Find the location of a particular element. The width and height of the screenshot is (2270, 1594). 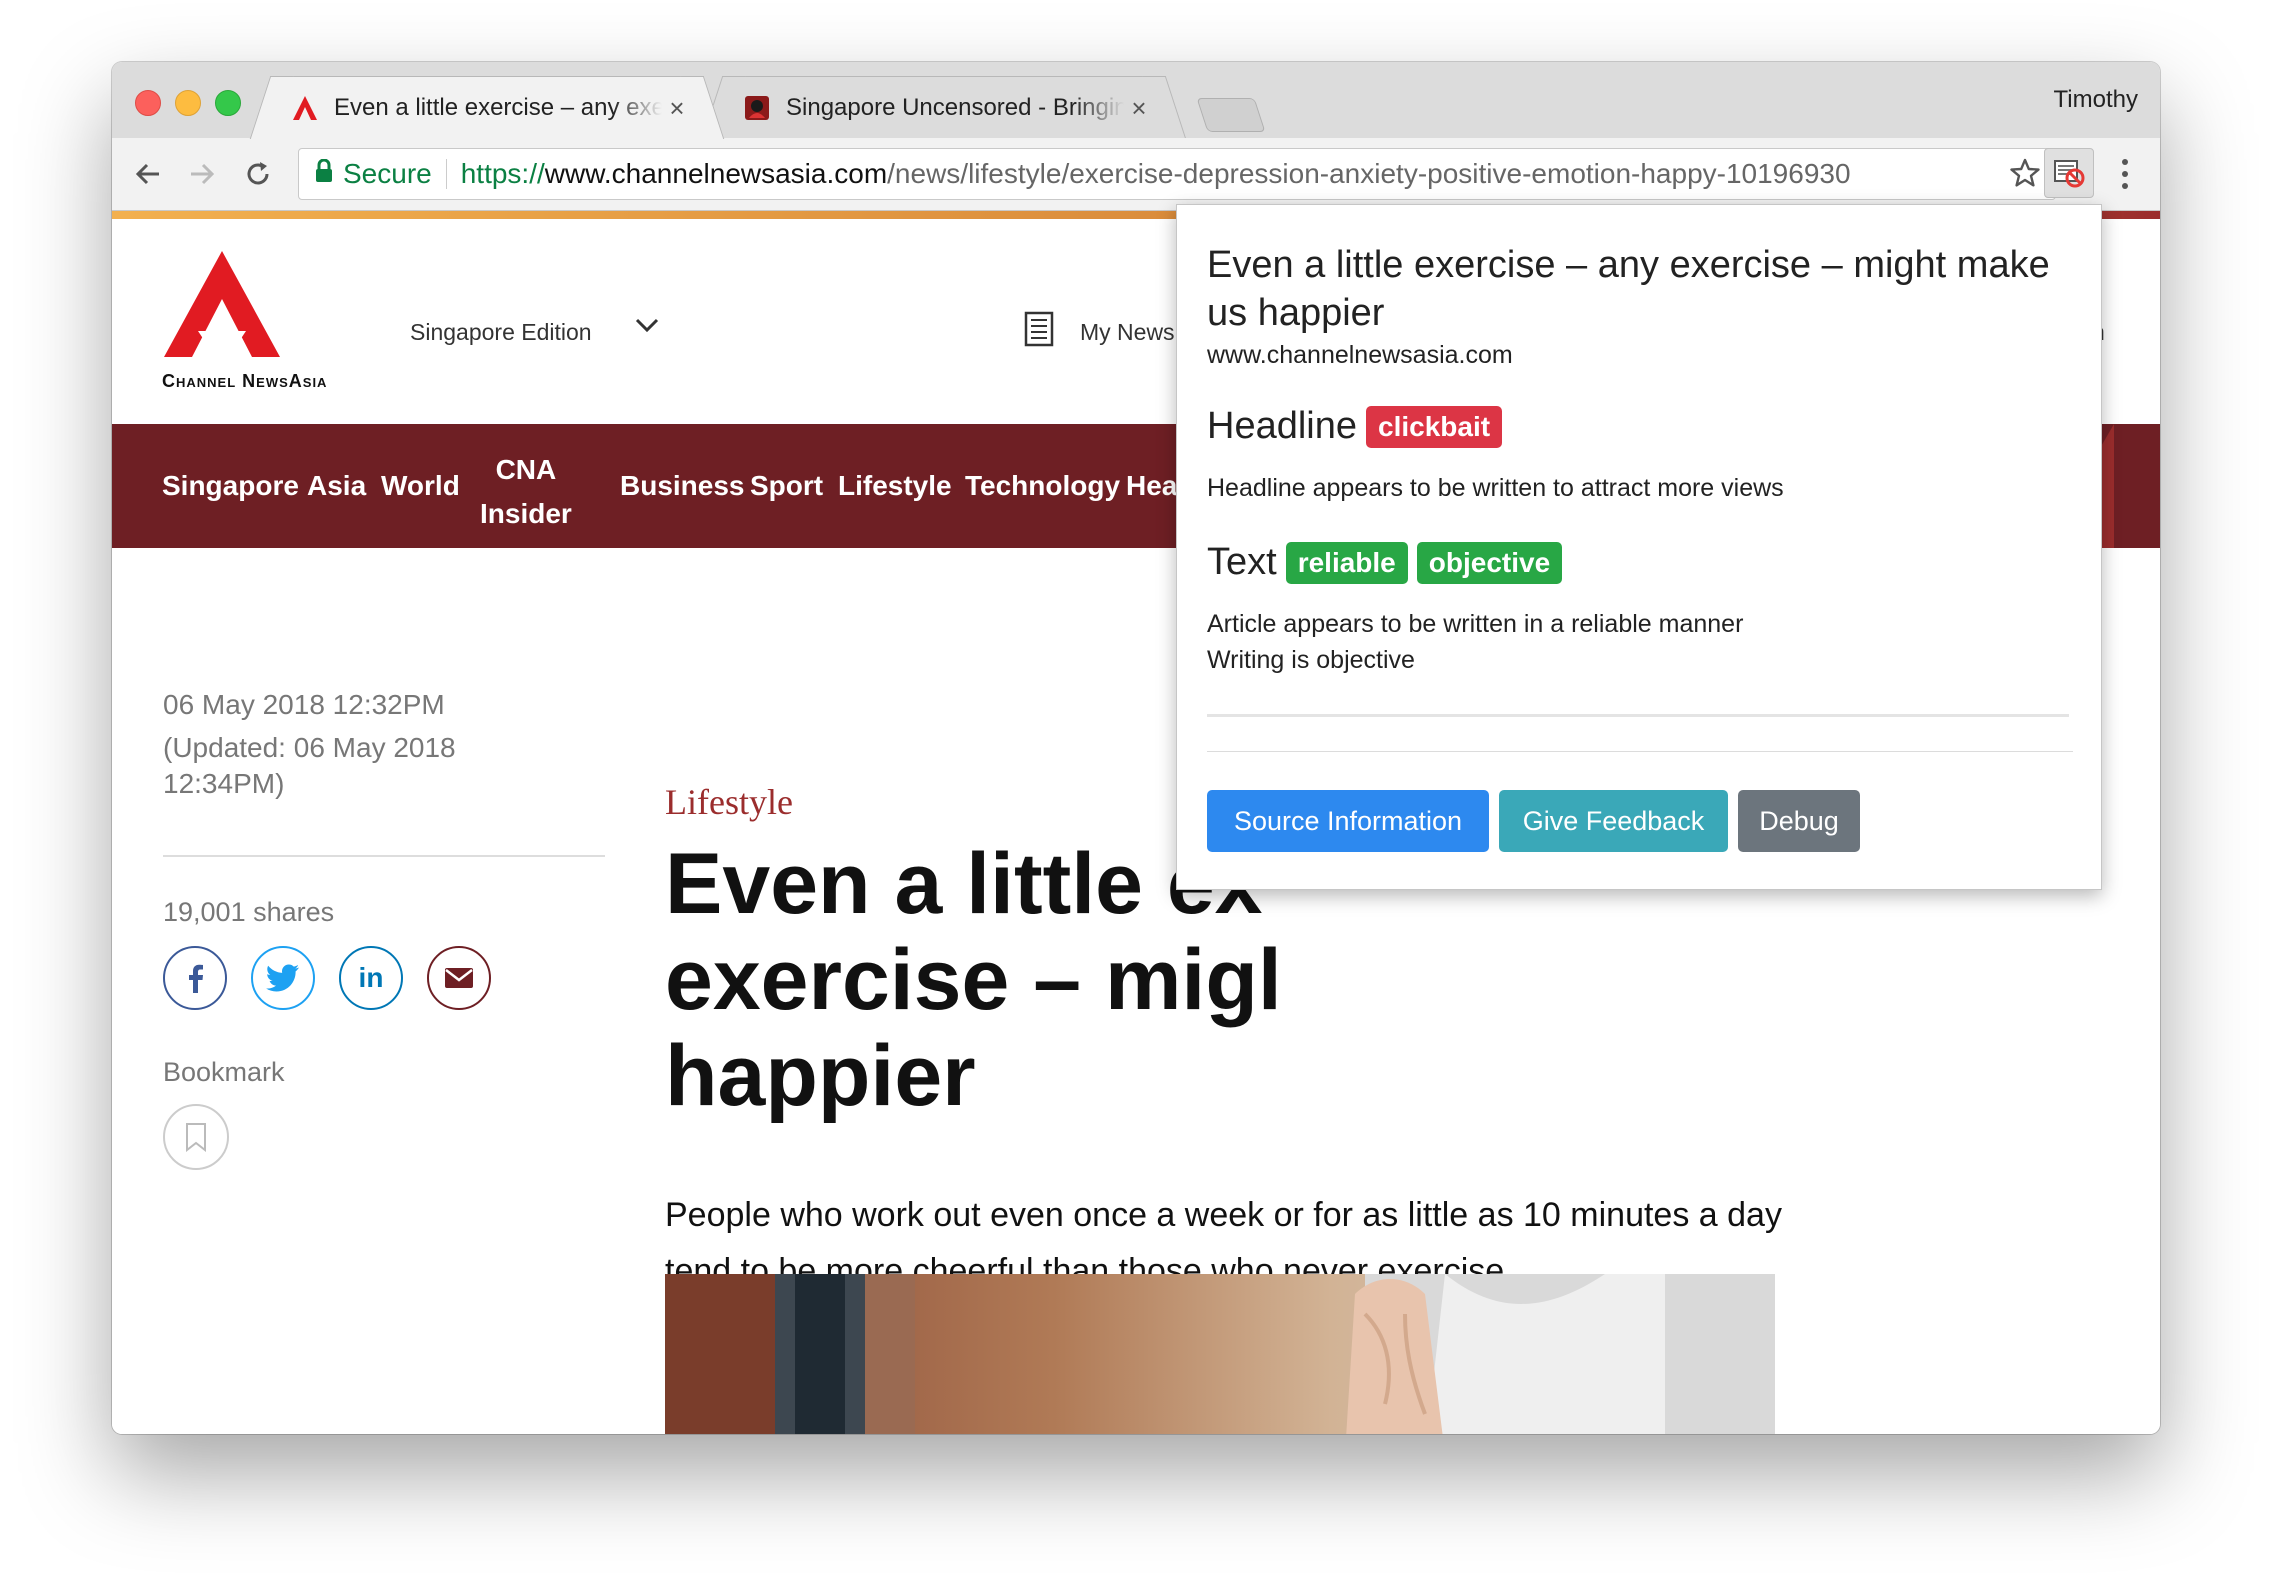

bookmark-label: Bookmark is located at coordinates (224, 1072).